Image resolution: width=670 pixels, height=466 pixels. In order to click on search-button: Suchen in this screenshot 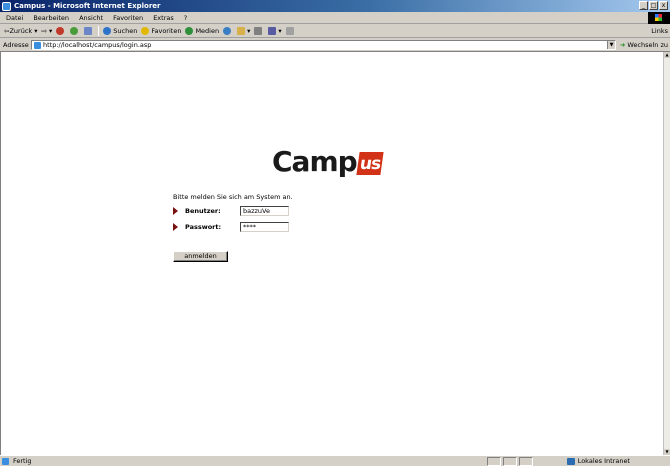, I will do `click(120, 30)`.